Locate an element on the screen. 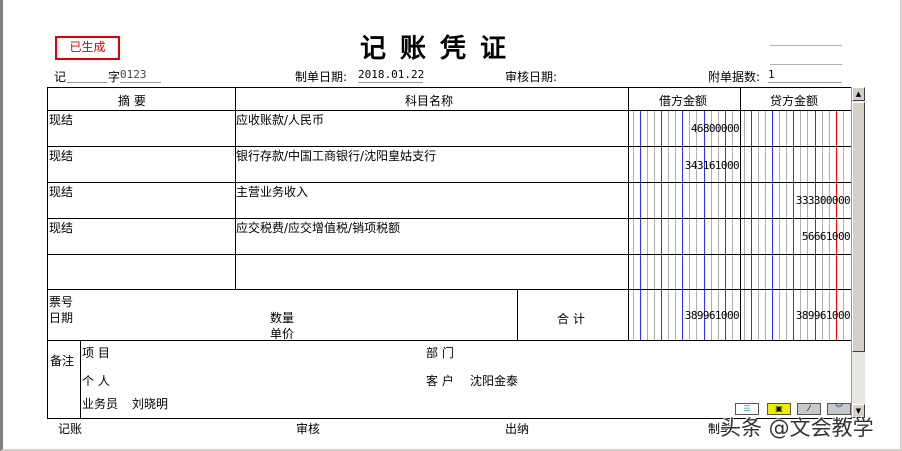  credit-cell: 56661000 is located at coordinates (796, 236).